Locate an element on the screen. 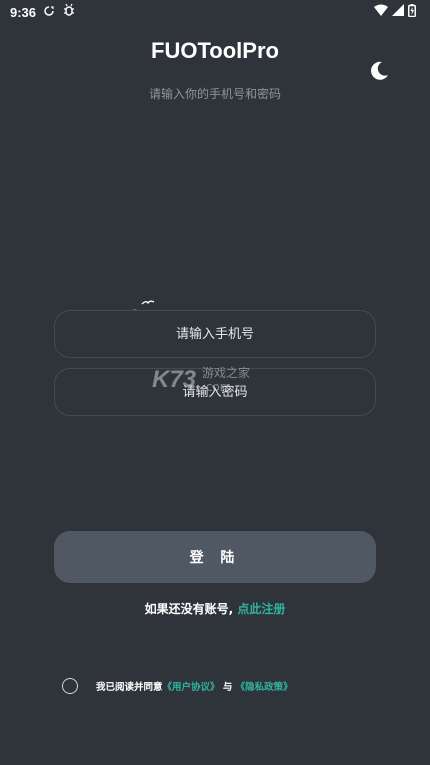 The image size is (430, 765). moon-icon is located at coordinates (379, 73).